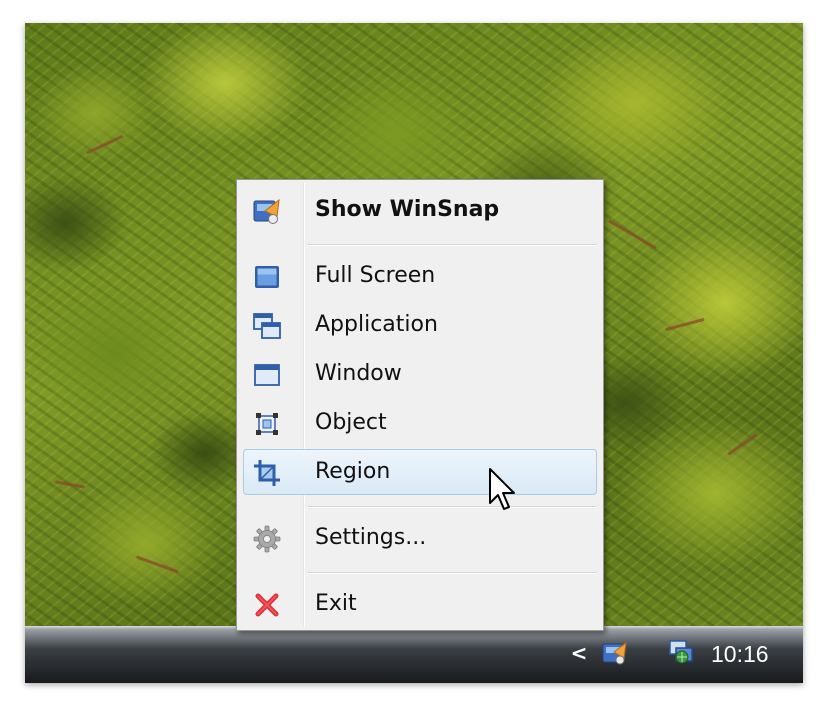 Image resolution: width=840 pixels, height=721 pixels. Describe the element at coordinates (502, 489) in the screenshot. I see `mouse-cursor-icon` at that location.